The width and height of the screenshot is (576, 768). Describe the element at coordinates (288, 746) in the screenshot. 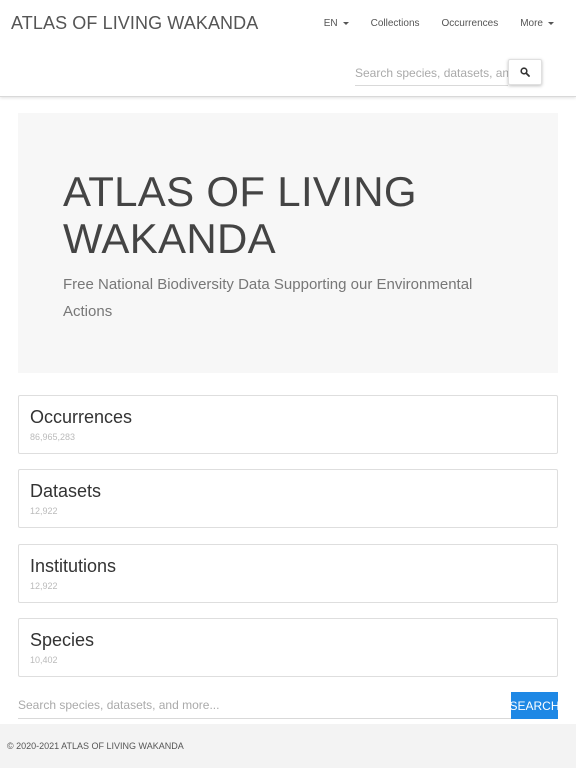

I see `footer: © 2020-2021 ATLAS OF LIVING WAKANDA` at that location.